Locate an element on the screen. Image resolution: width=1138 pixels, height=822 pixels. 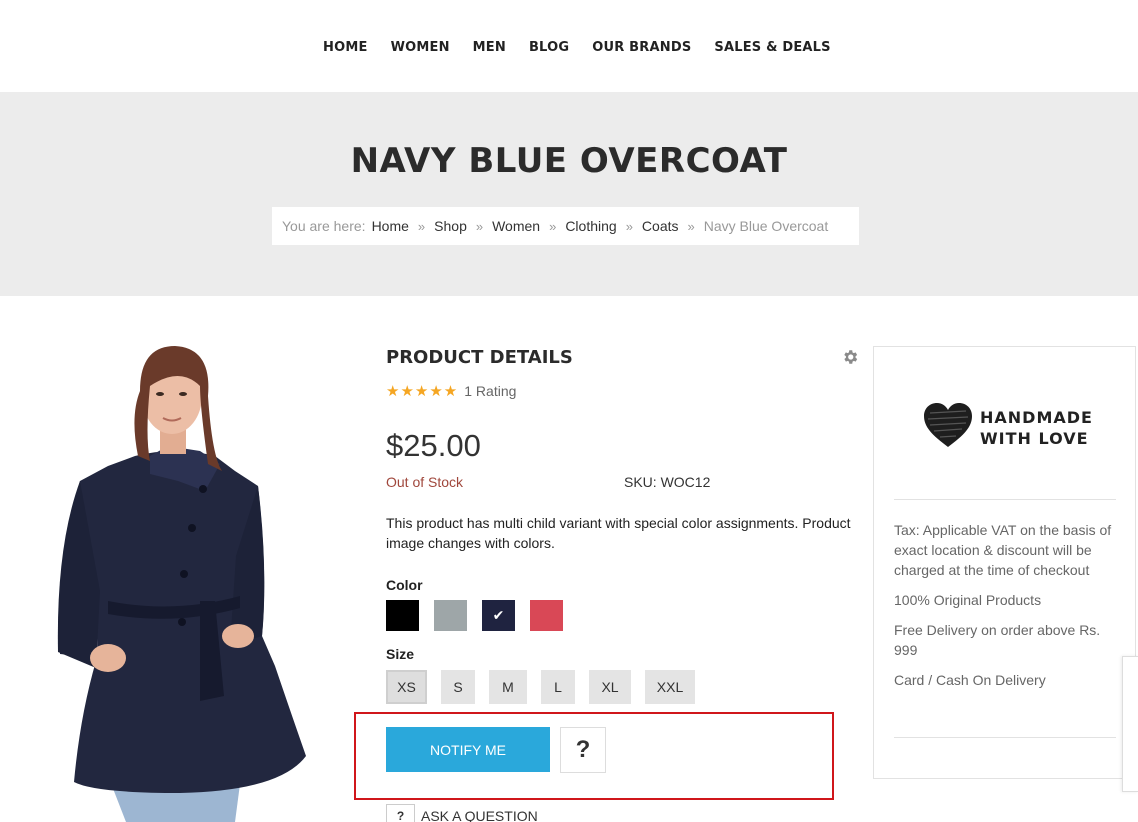
size-label: Size is located at coordinates (400, 654).